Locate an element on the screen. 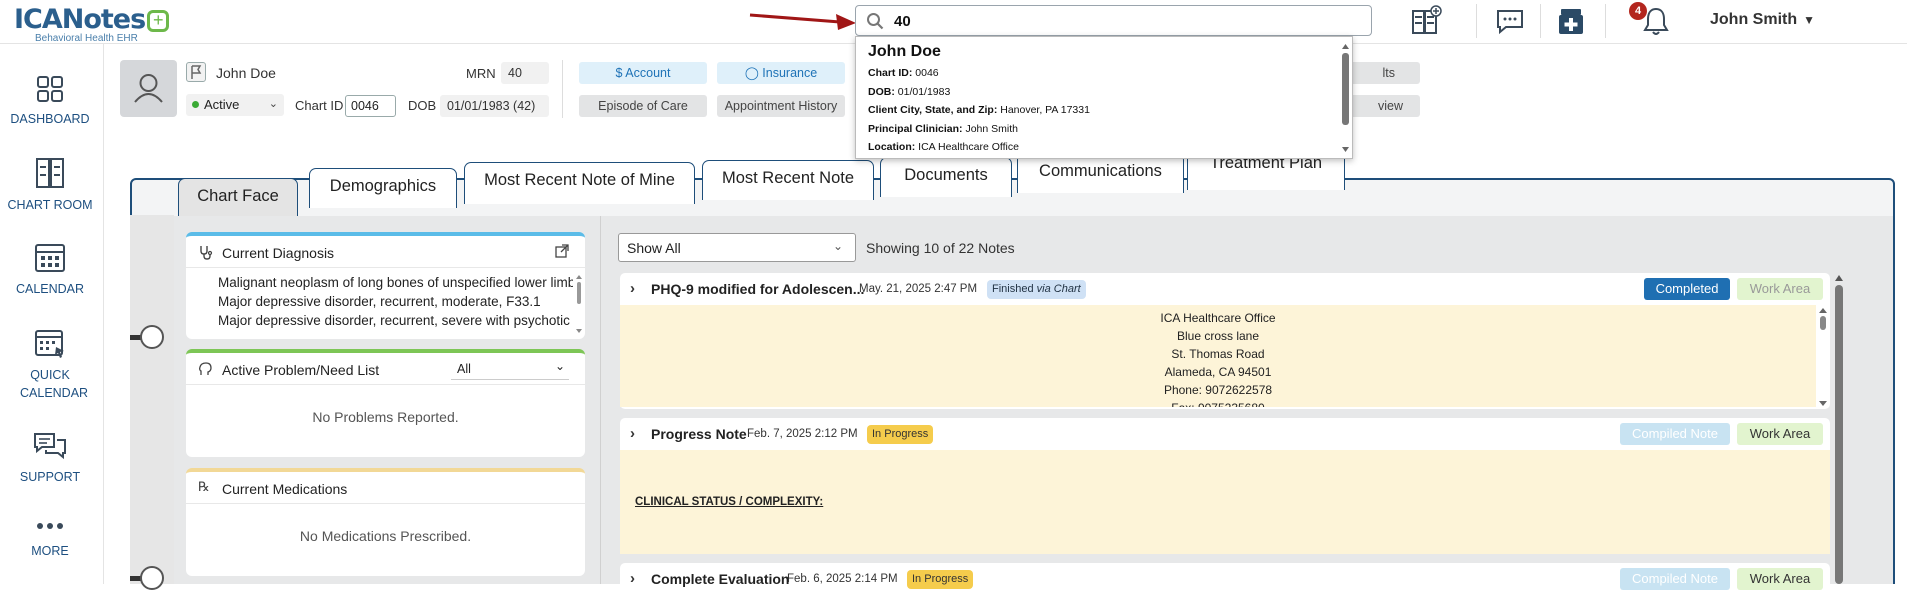 This screenshot has height=595, width=1907. sidebar-item-quick-calendar: QUICK CALENDAR is located at coordinates (50, 364).